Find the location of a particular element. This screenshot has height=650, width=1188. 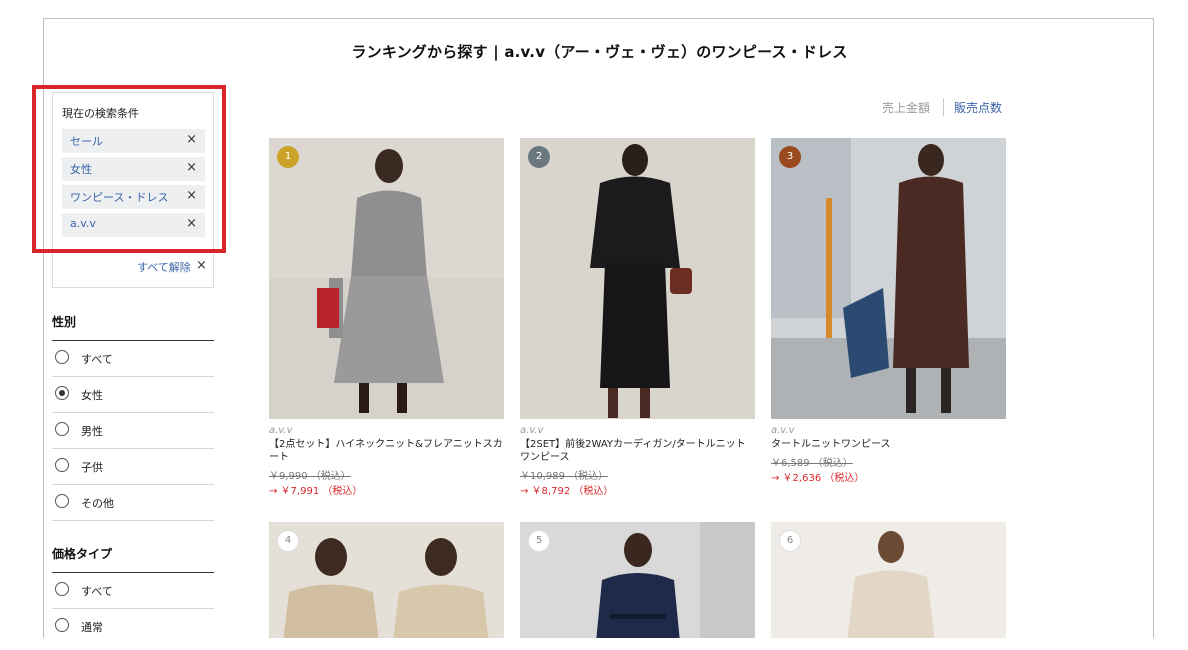

radio-label: 通常 is located at coordinates (92, 627).